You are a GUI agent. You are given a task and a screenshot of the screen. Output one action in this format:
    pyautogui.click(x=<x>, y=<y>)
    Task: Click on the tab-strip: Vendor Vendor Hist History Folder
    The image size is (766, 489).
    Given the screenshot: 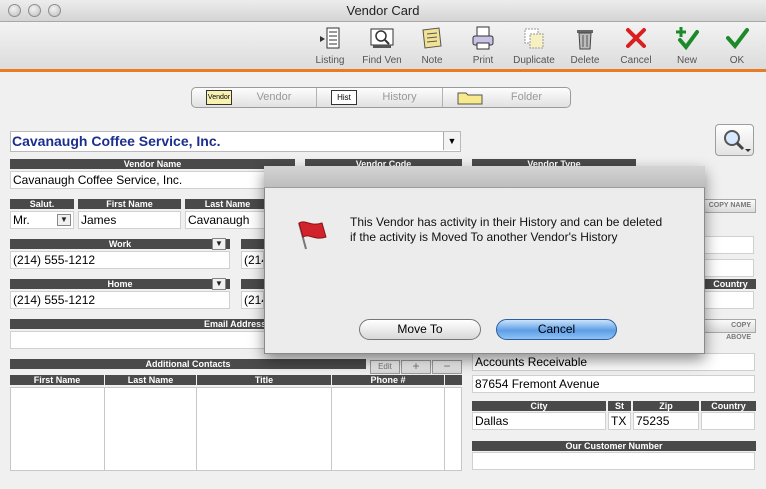 What is the action you would take?
    pyautogui.click(x=381, y=97)
    